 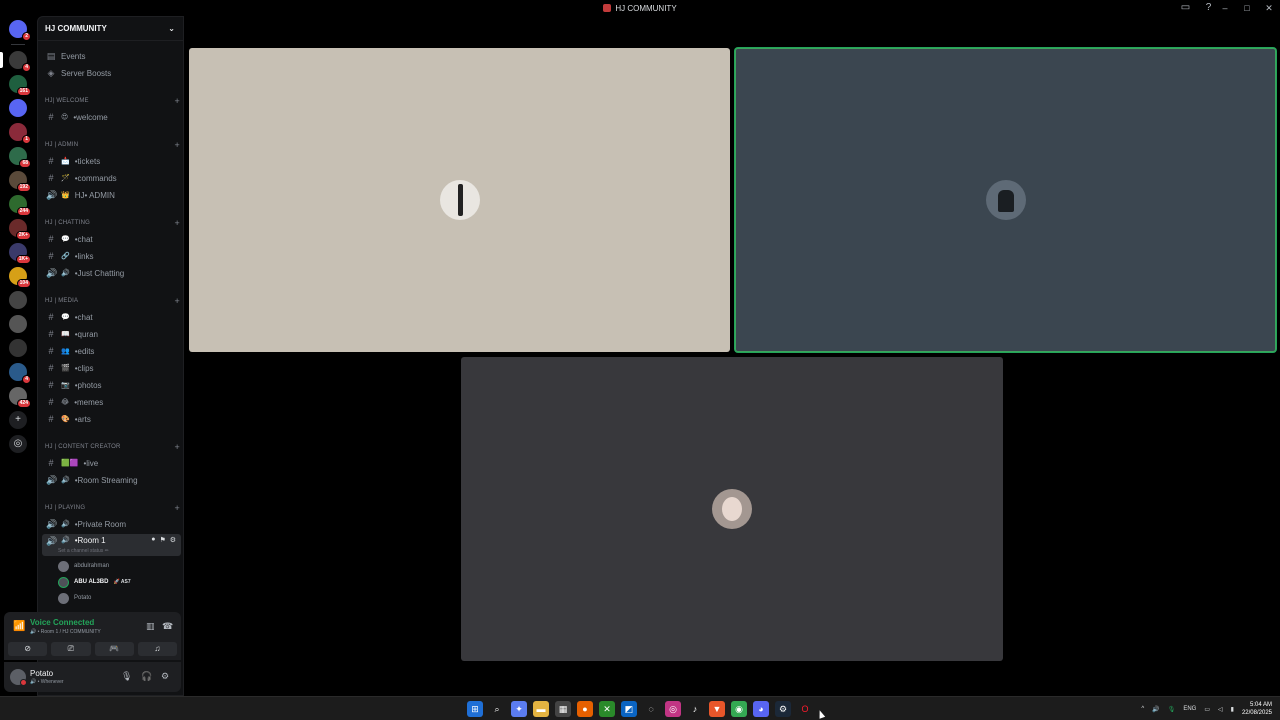 I want to click on channel-item: # 📩 •tickets, so click(x=111, y=161).